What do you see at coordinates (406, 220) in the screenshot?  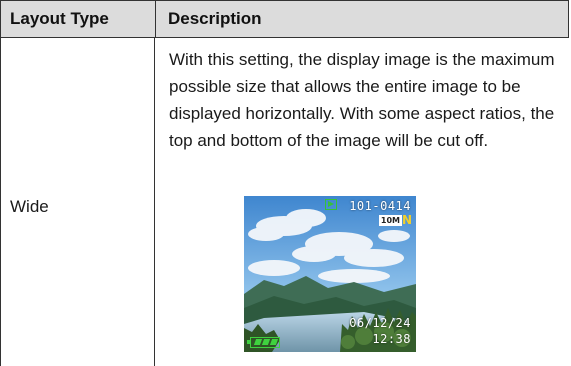 I see `quality-indicator: N` at bounding box center [406, 220].